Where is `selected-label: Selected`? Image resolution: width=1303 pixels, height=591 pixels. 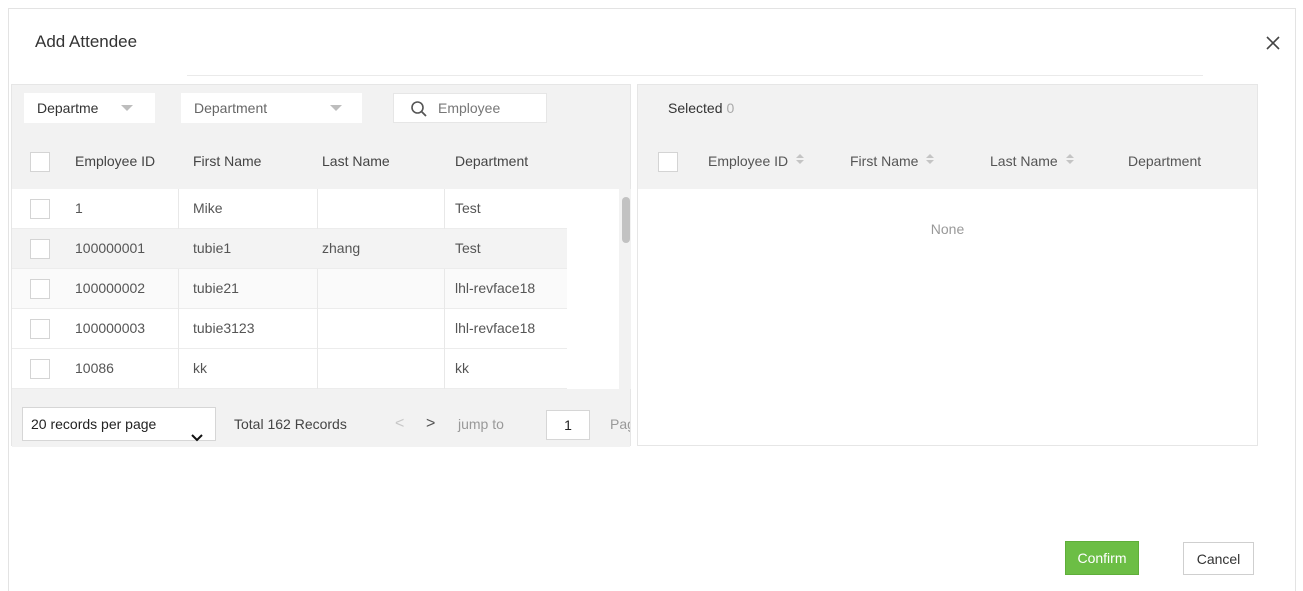 selected-label: Selected is located at coordinates (695, 108).